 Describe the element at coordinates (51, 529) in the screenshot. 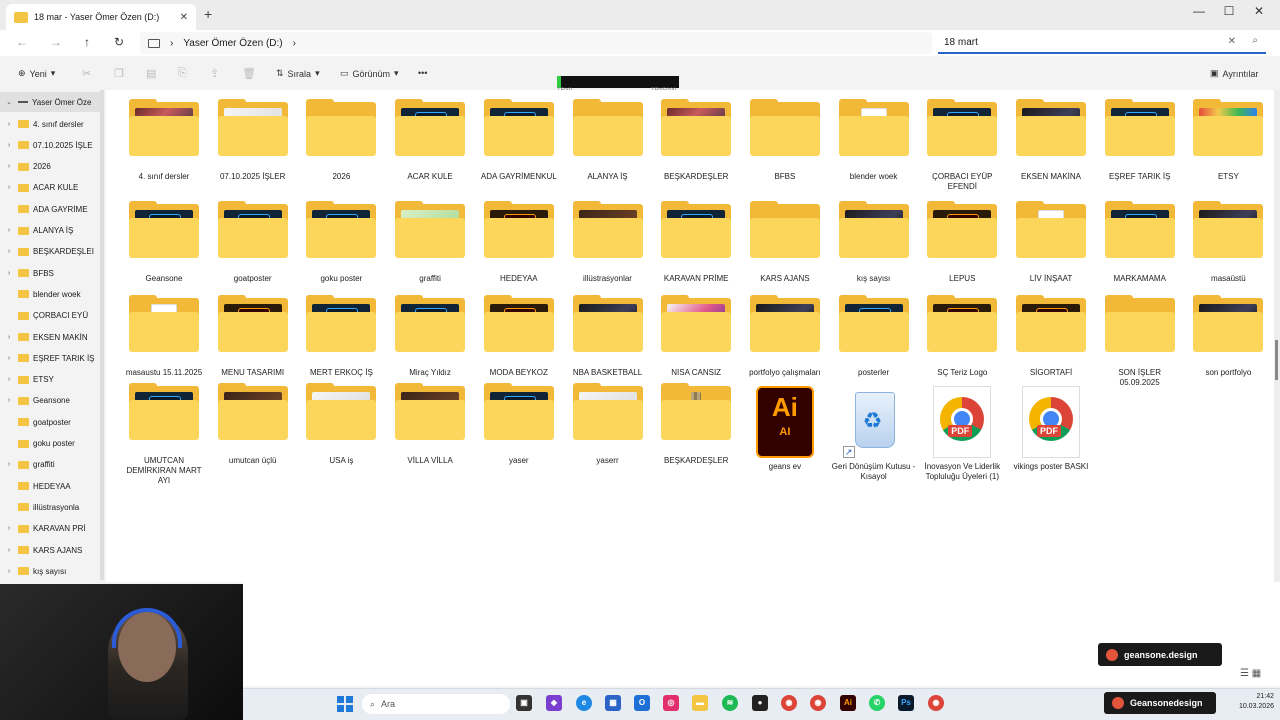

I see `sidebar-item: › KARAVAN PRİ` at that location.